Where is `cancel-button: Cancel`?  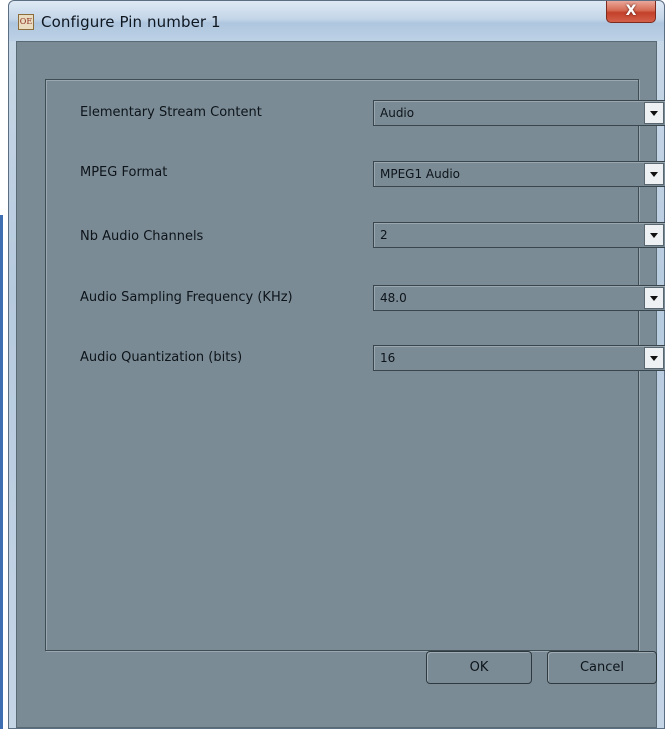 cancel-button: Cancel is located at coordinates (602, 667).